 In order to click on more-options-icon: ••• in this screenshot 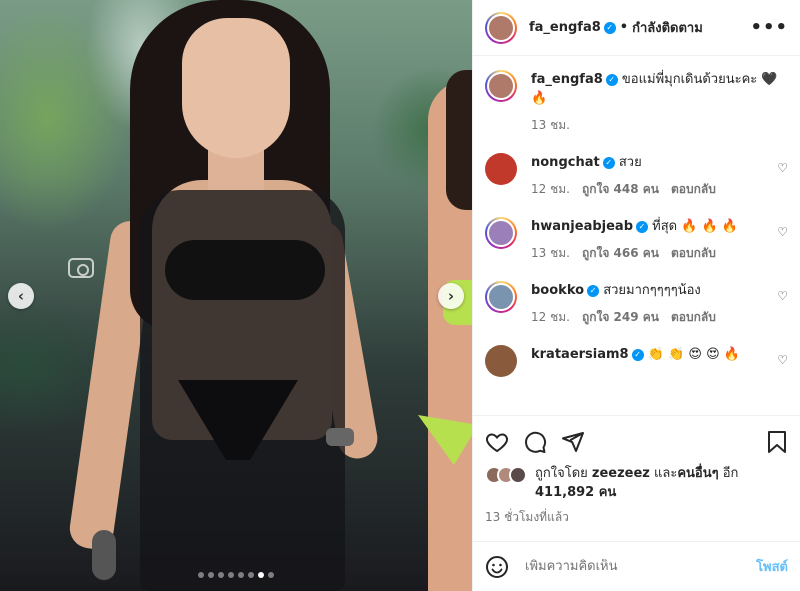, I will do `click(769, 27)`.